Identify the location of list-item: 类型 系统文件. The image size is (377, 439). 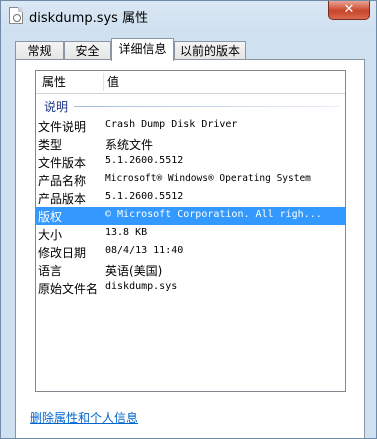
(190, 144).